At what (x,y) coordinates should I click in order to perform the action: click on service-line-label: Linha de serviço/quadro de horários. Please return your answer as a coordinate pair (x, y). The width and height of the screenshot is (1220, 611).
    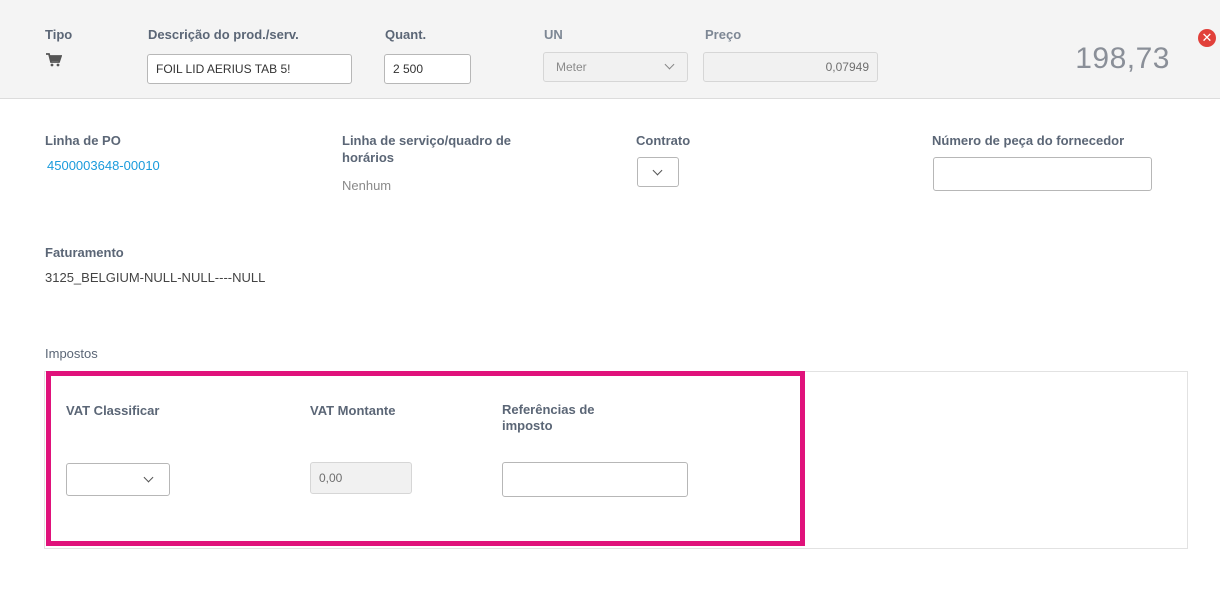
    Looking at the image, I should click on (427, 149).